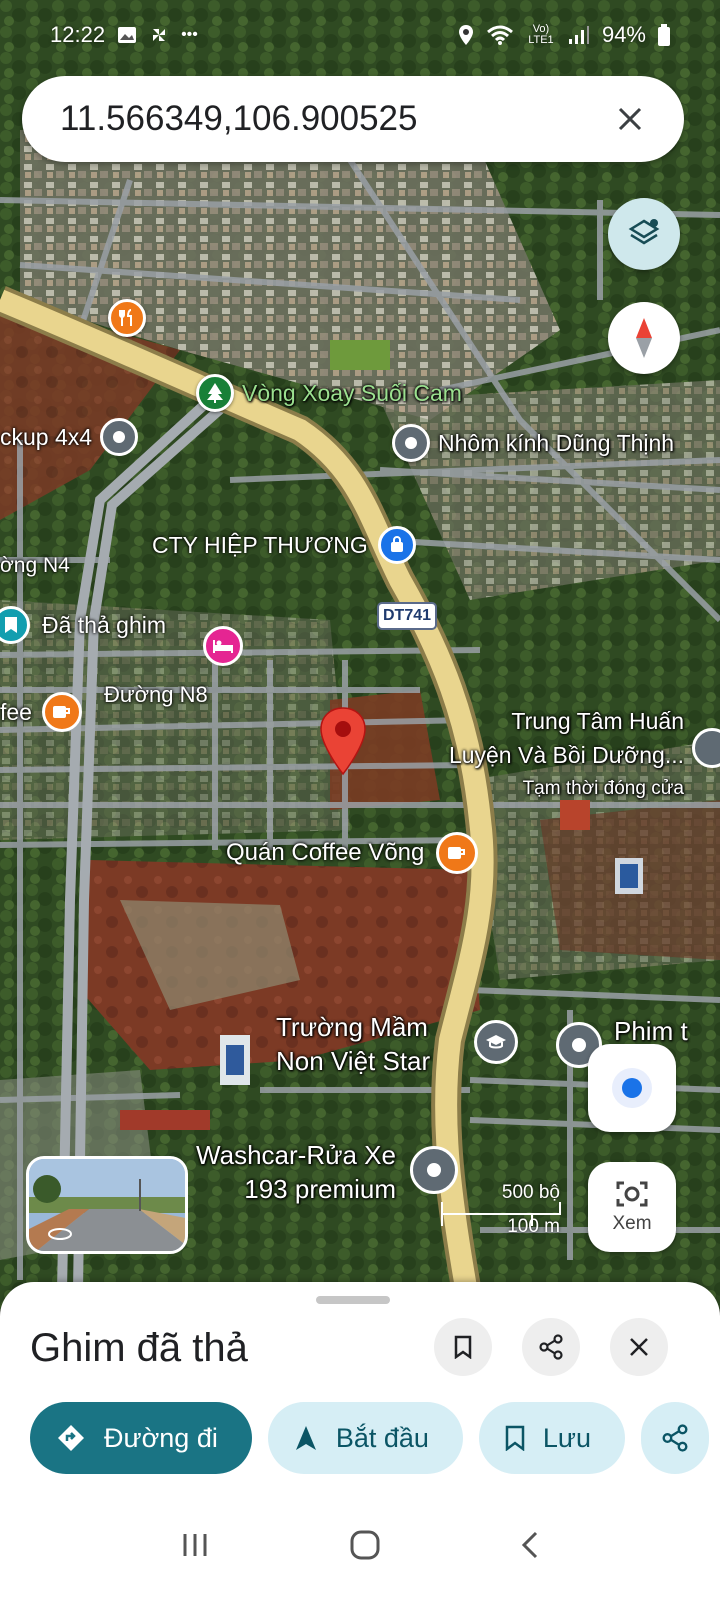 This screenshot has width=720, height=1600. I want to click on status-time: 12:22, so click(78, 34).